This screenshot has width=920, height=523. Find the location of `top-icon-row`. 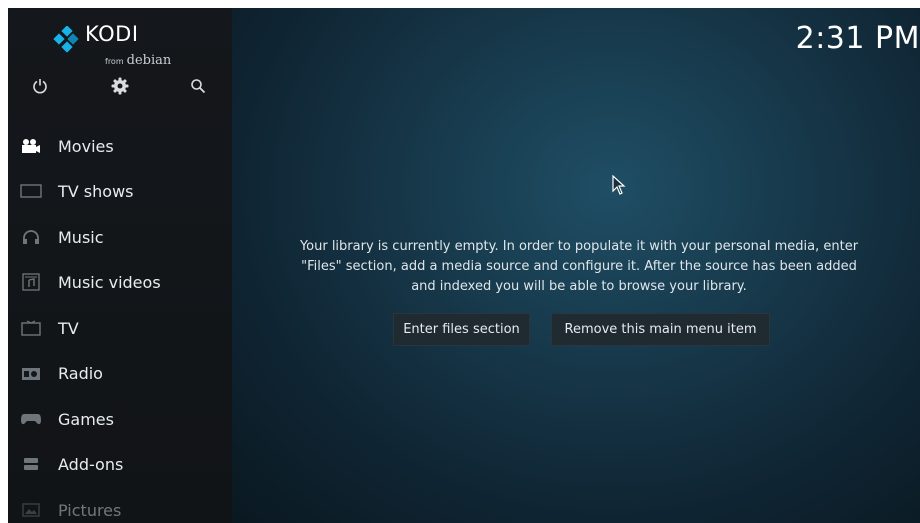

top-icon-row is located at coordinates (120, 88).